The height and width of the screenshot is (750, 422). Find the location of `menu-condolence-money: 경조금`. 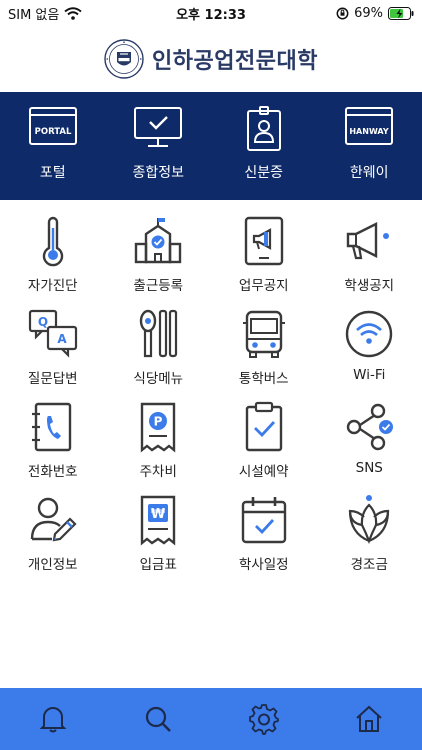

menu-condolence-money: 경조금 is located at coordinates (369, 535).